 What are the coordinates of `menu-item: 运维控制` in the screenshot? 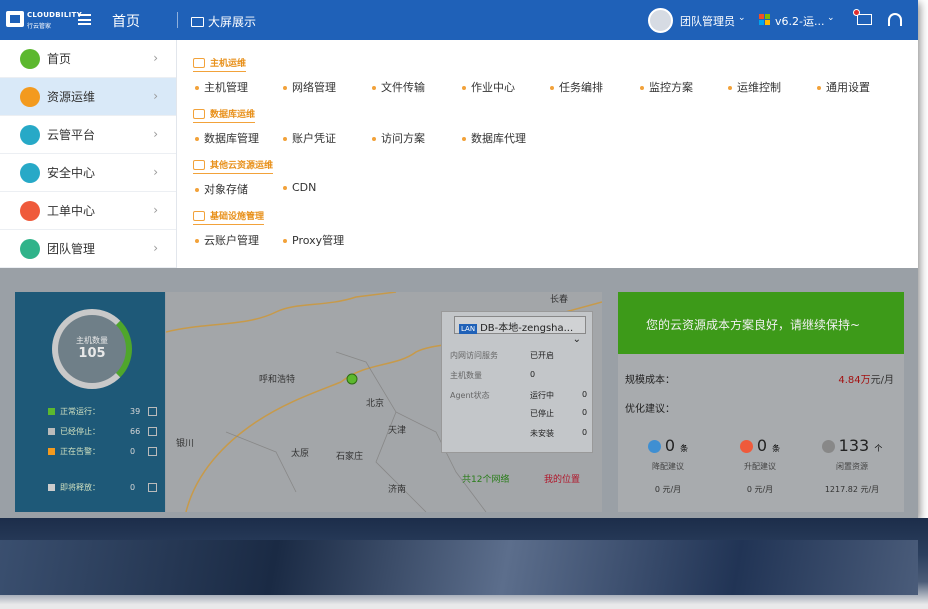 It's located at (754, 87).